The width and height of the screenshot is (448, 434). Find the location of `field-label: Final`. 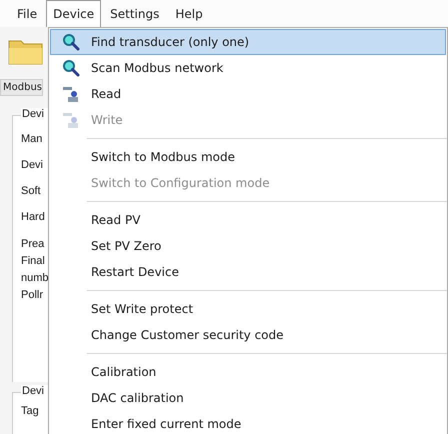

field-label: Final is located at coordinates (33, 261).